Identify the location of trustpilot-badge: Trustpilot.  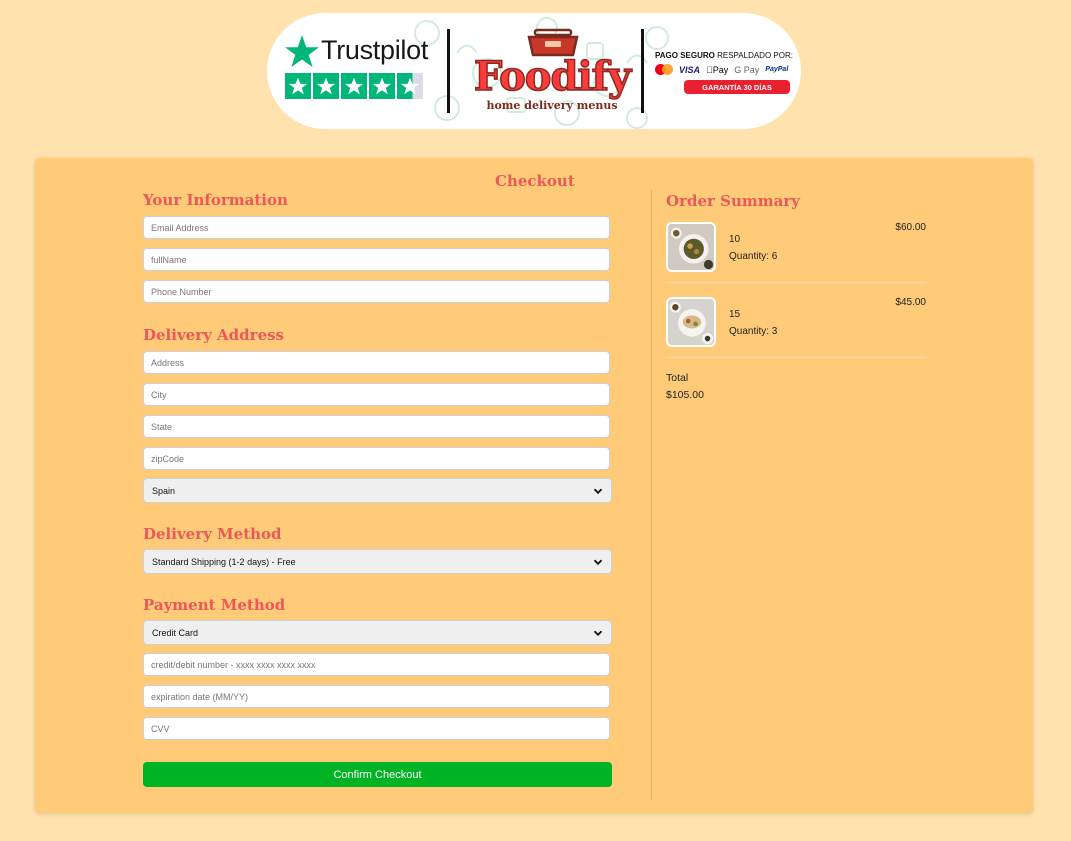
(356, 66).